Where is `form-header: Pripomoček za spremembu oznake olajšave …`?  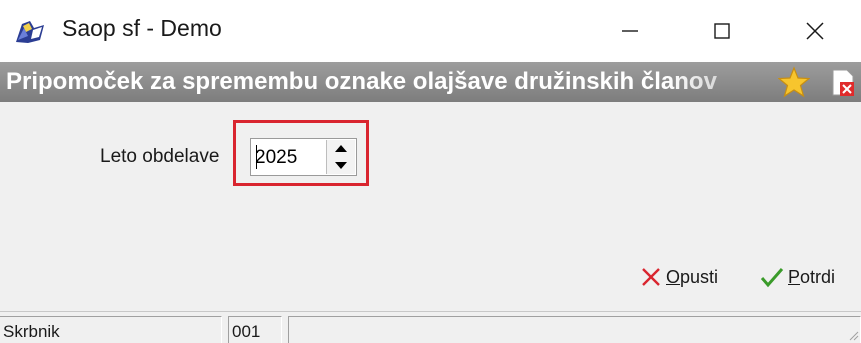 form-header: Pripomoček za spremembu oznake olajšave … is located at coordinates (430, 82).